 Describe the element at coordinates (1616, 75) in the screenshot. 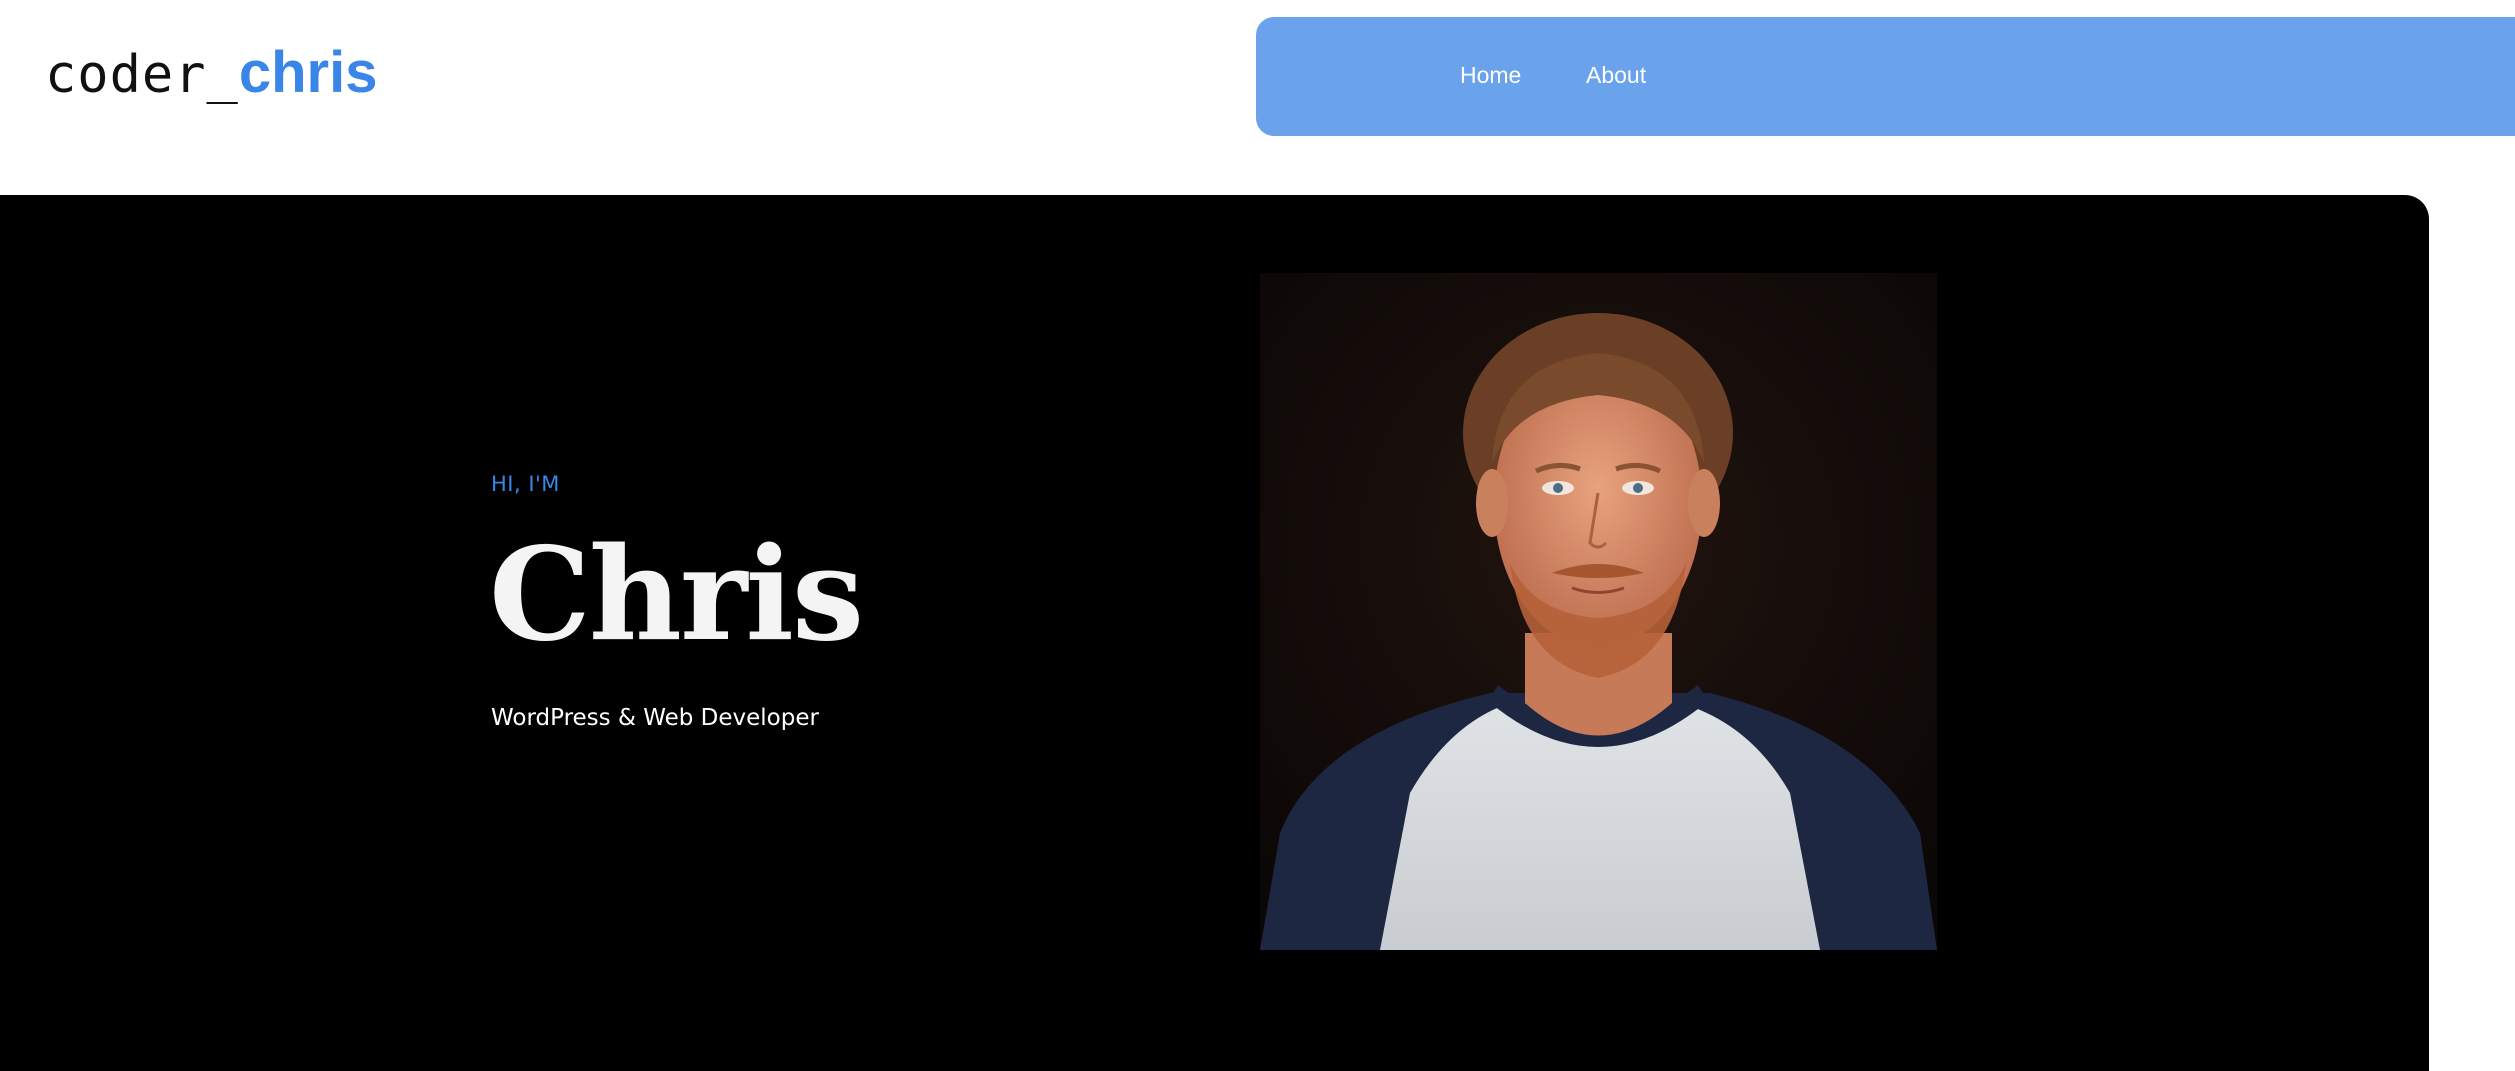

I see `nav-link-about: About` at that location.